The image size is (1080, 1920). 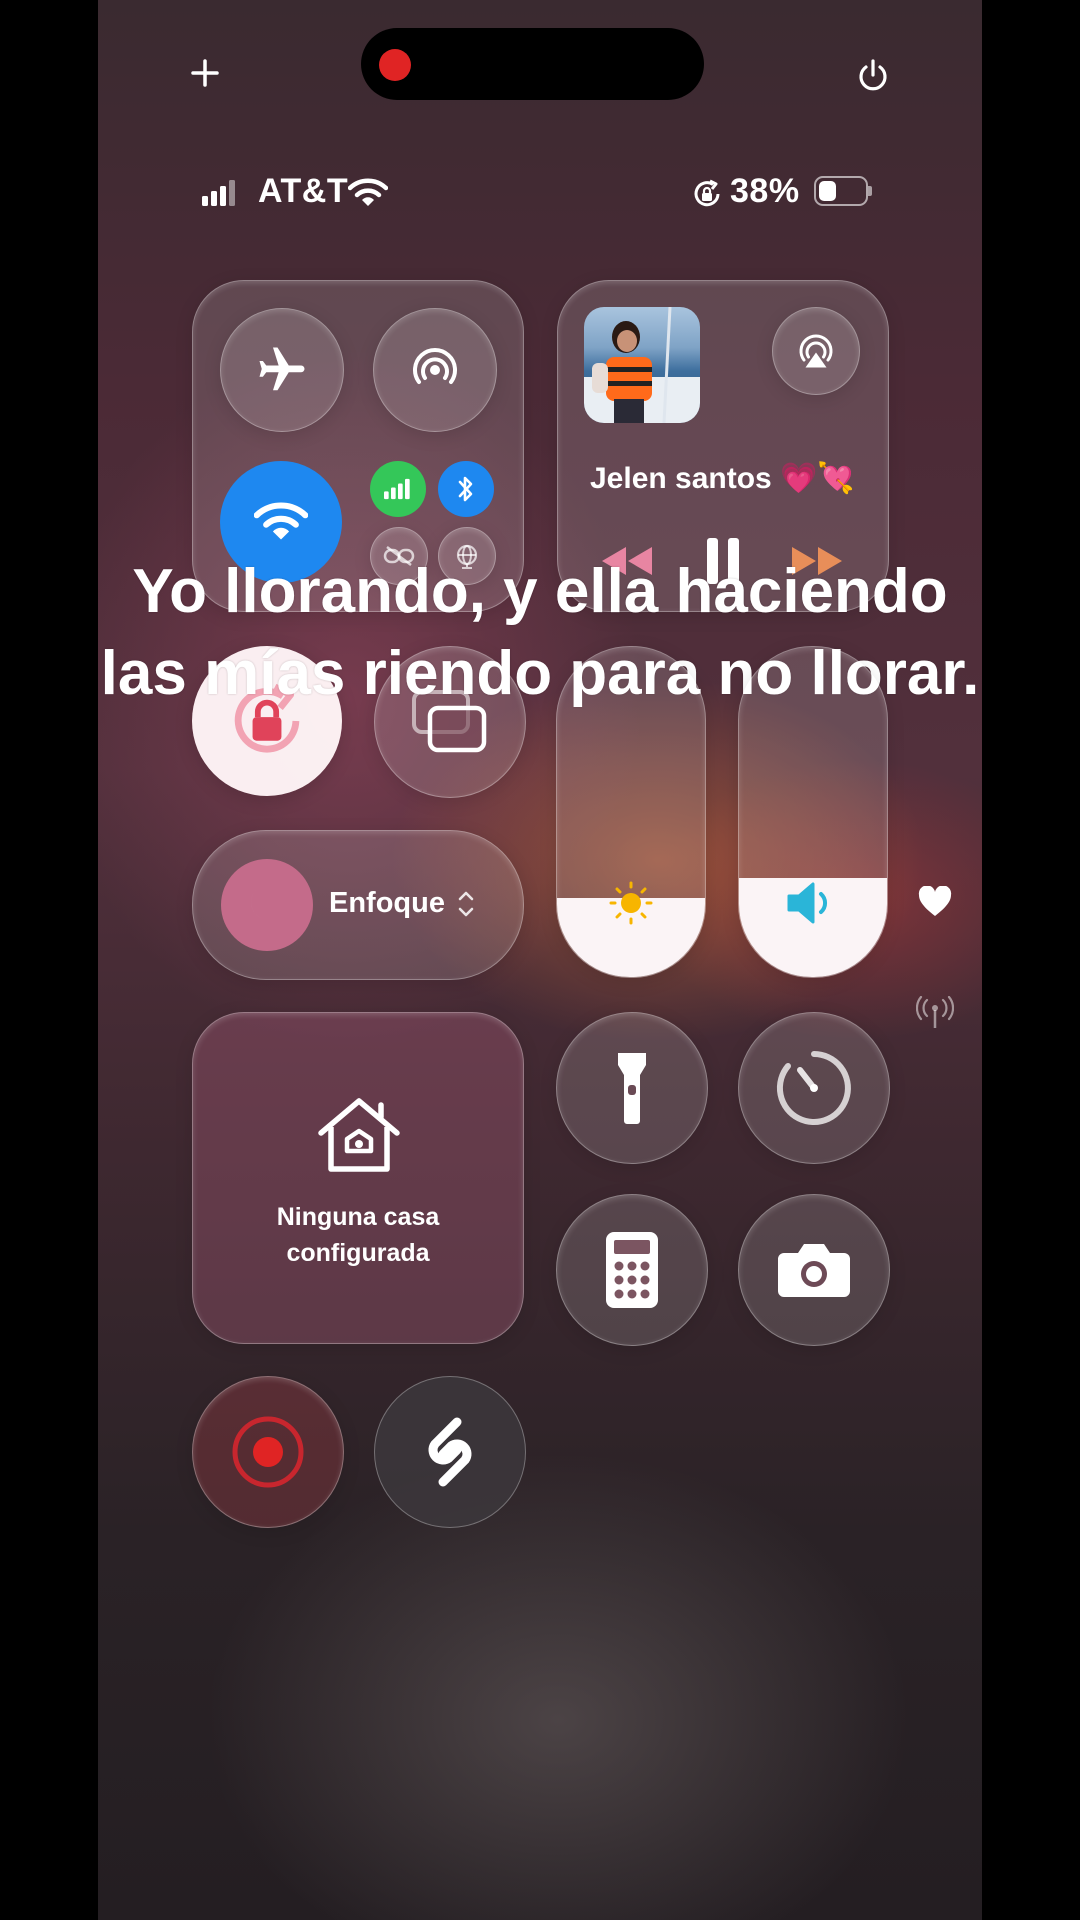 I want to click on bluetooth-button, so click(x=466, y=489).